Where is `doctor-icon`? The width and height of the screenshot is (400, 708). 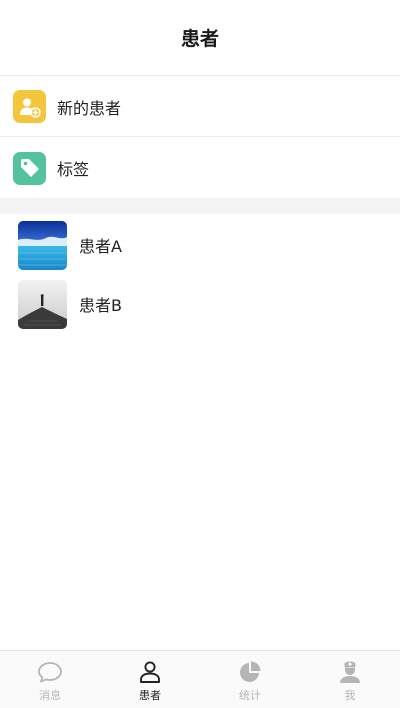
doctor-icon is located at coordinates (350, 672).